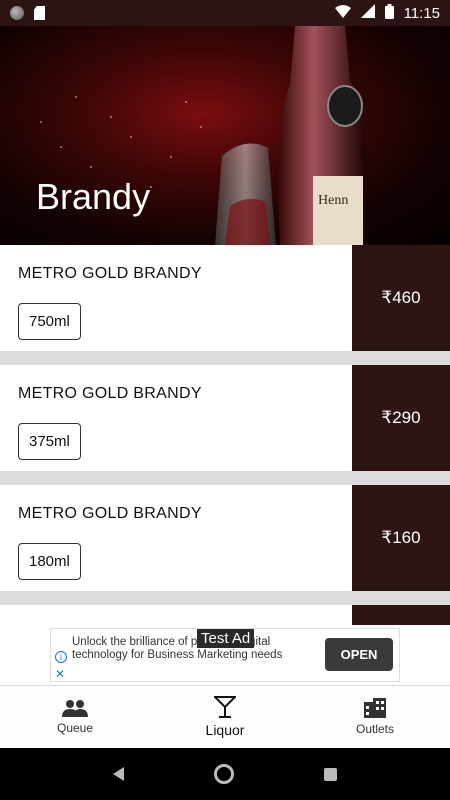  What do you see at coordinates (330, 774) in the screenshot?
I see `recent-apps-icon` at bounding box center [330, 774].